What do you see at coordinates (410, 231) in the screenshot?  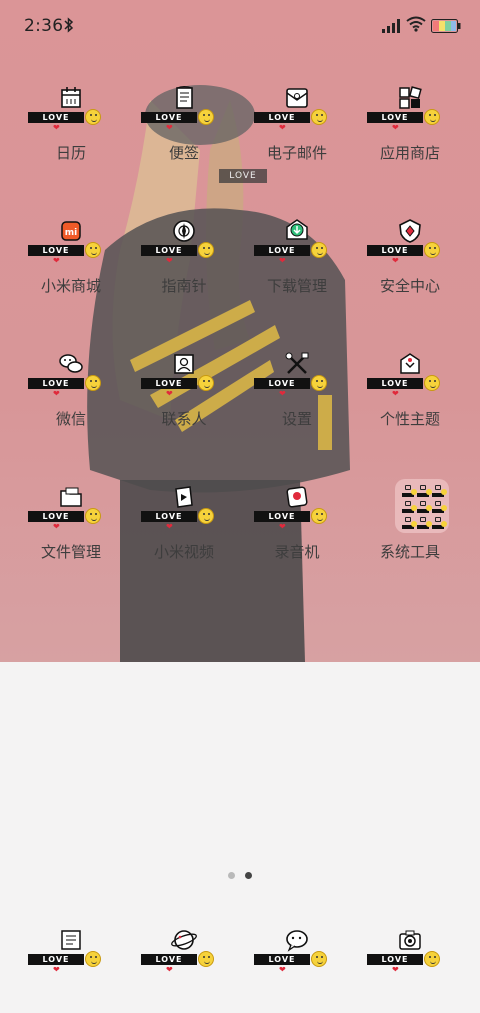 I see `security-icon` at bounding box center [410, 231].